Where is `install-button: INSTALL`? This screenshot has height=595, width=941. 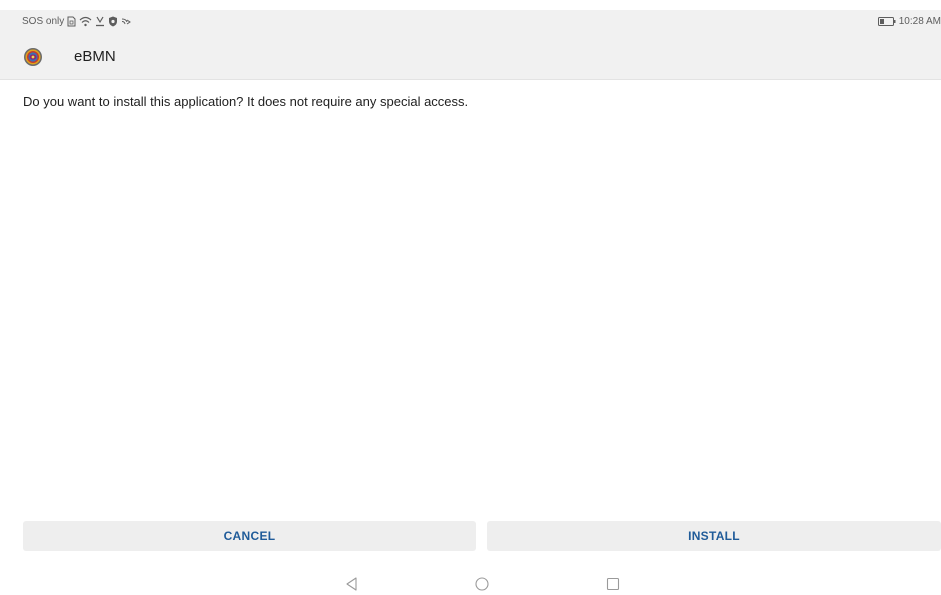 install-button: INSTALL is located at coordinates (714, 536).